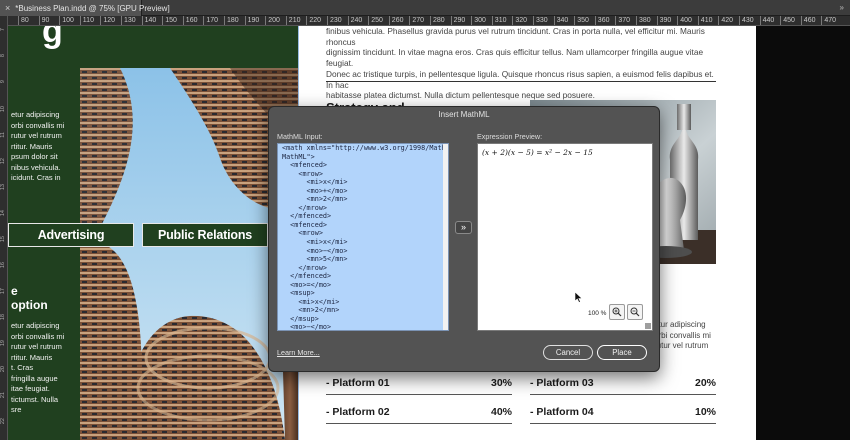 This screenshot has width=850, height=440. What do you see at coordinates (540, 20) in the screenshot?
I see `ruler-tick-label: 330` at bounding box center [540, 20].